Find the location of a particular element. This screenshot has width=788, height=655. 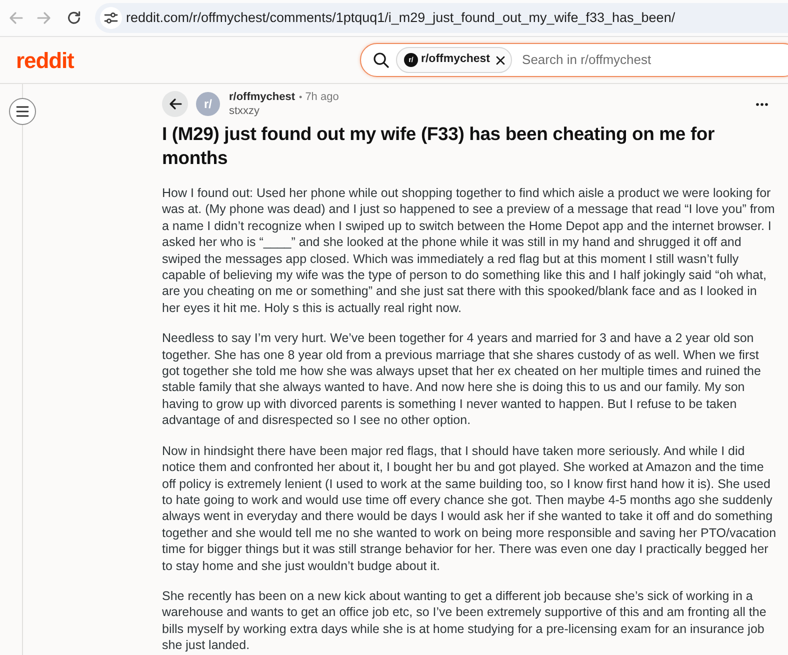

post-title: I (M29) just found out my wife (F33) has been cheating on me for months is located at coordinates (439, 146).